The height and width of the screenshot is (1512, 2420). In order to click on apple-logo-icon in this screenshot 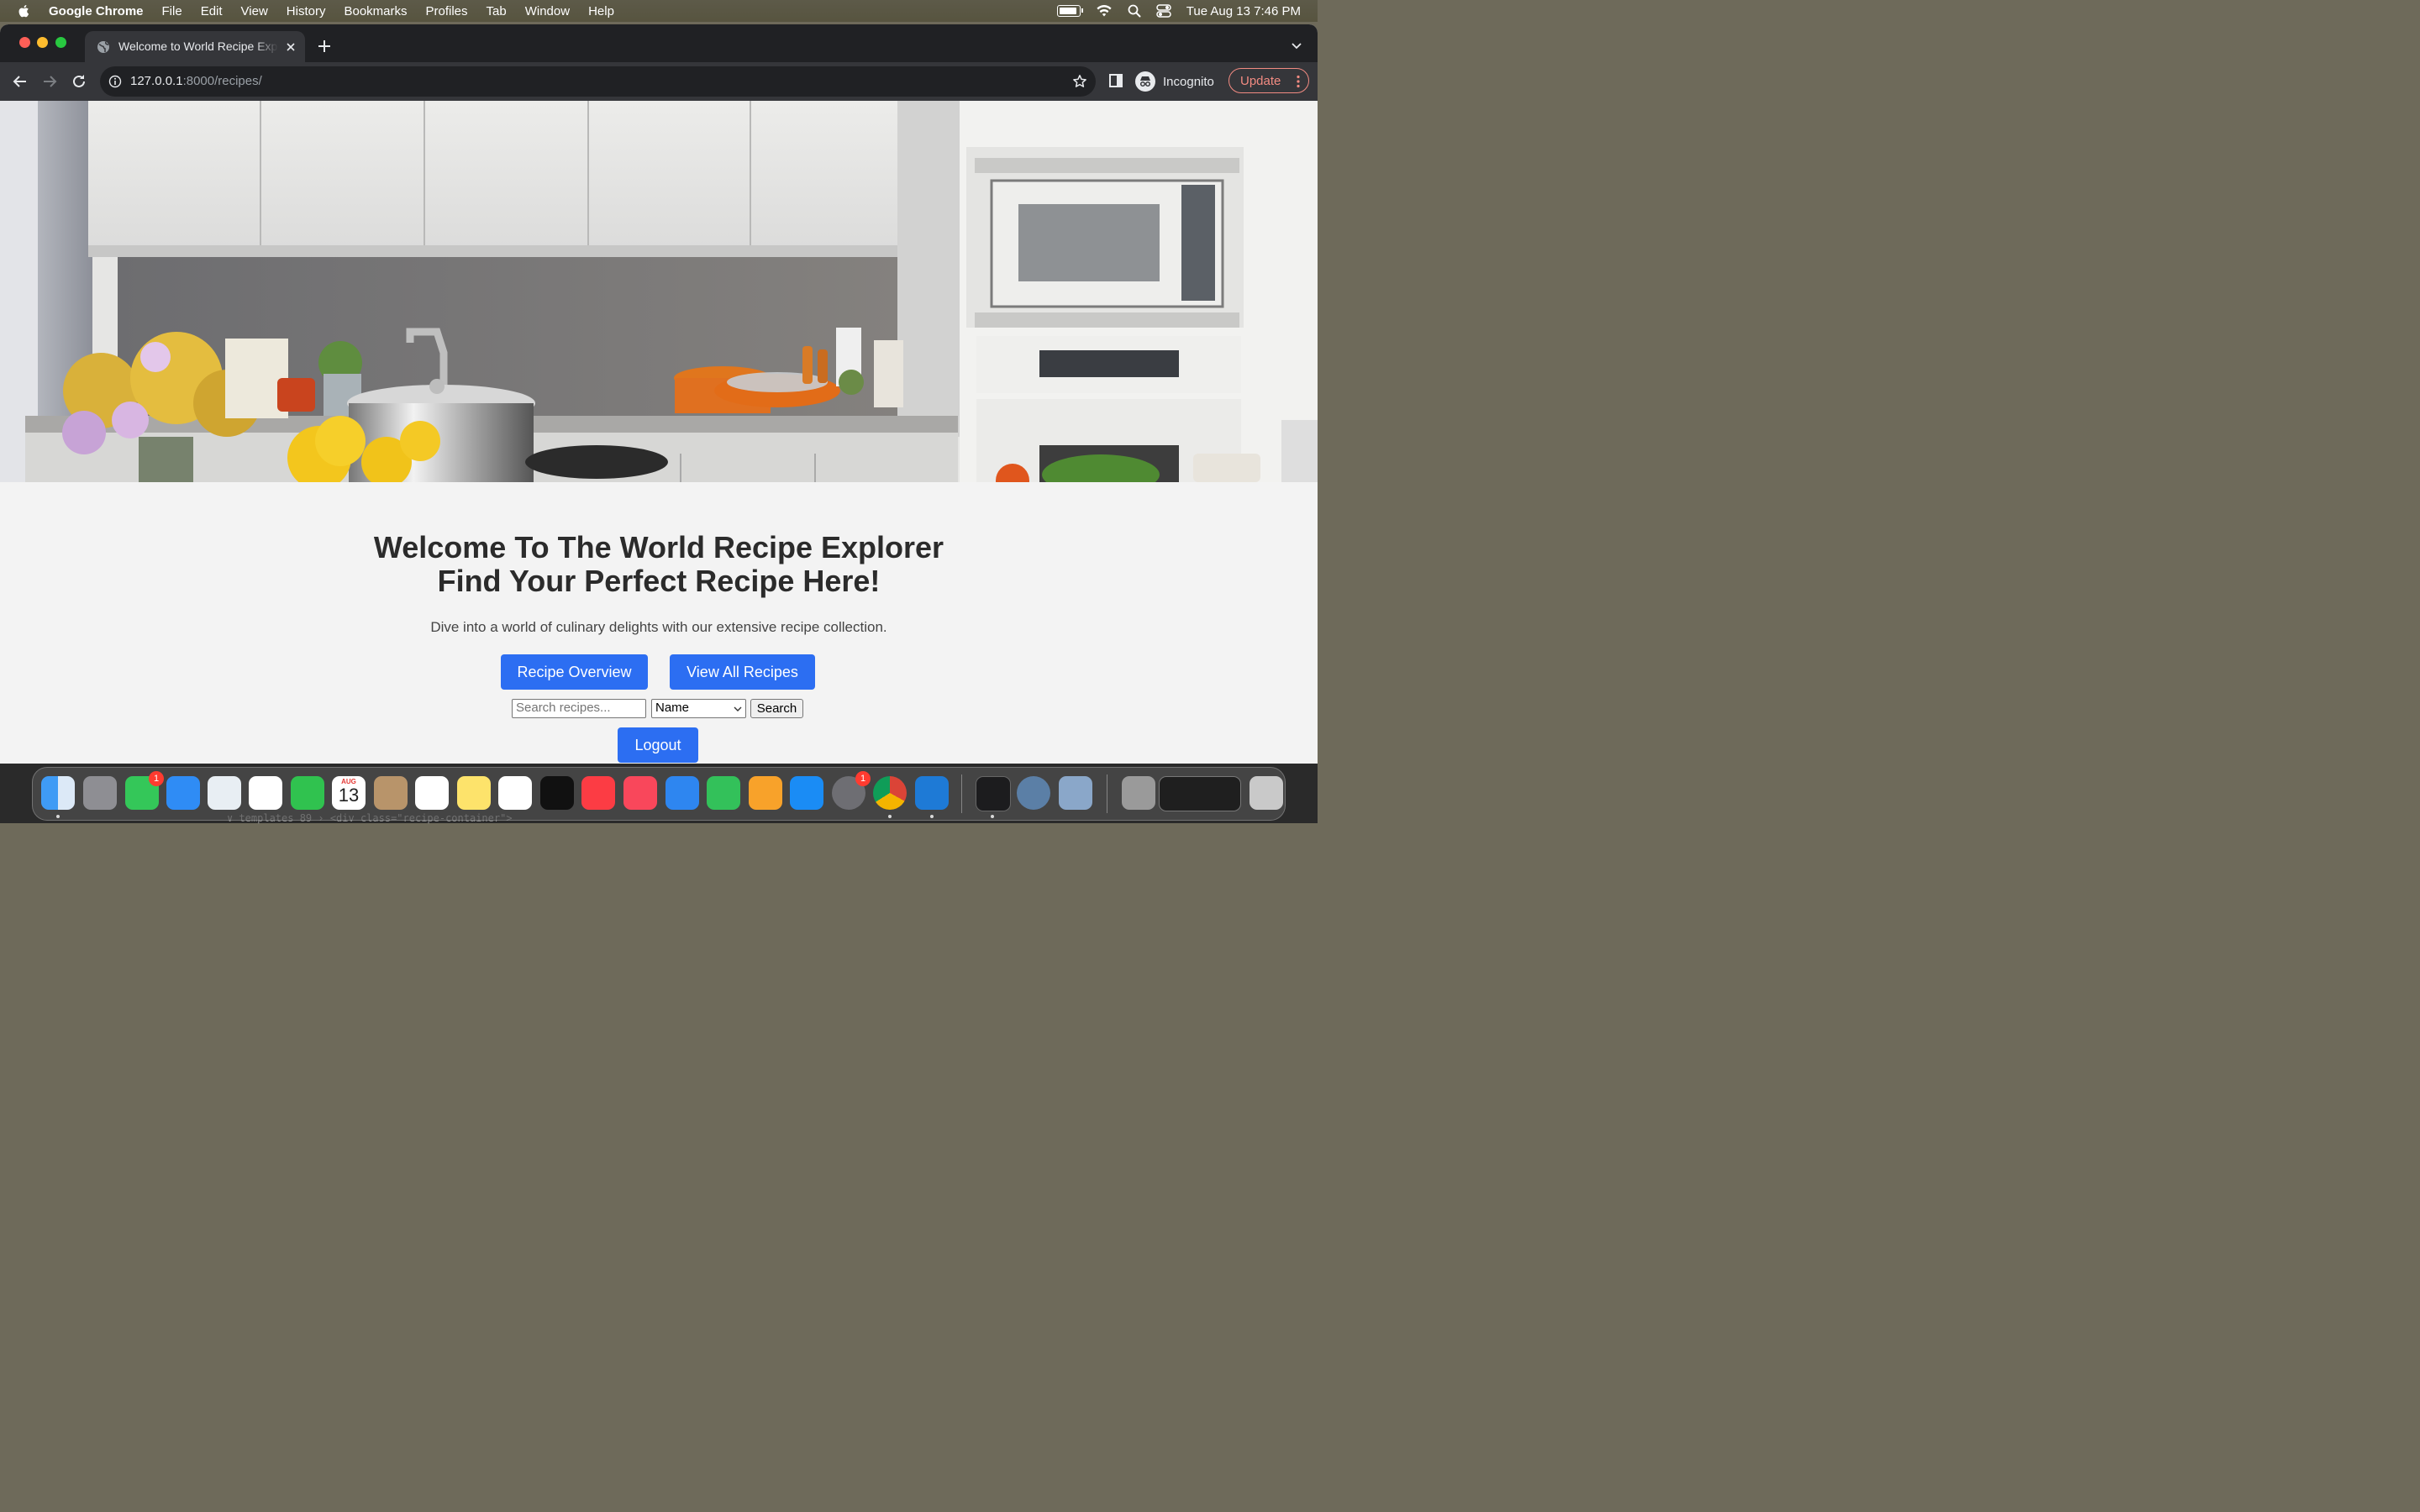, I will do `click(24, 10)`.